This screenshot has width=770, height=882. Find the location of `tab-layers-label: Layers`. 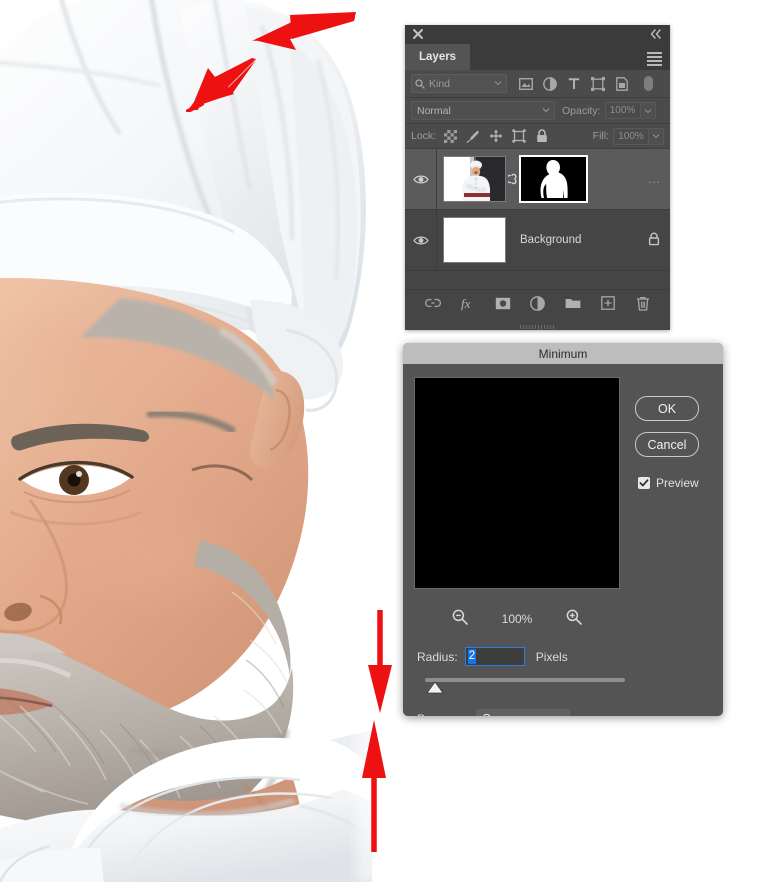

tab-layers-label: Layers is located at coordinates (438, 57).